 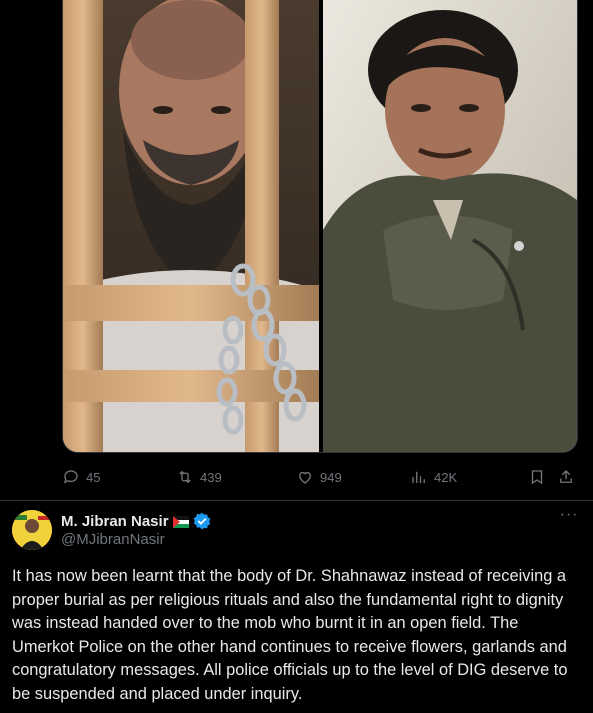 What do you see at coordinates (93, 477) in the screenshot?
I see `reply-count: 45` at bounding box center [93, 477].